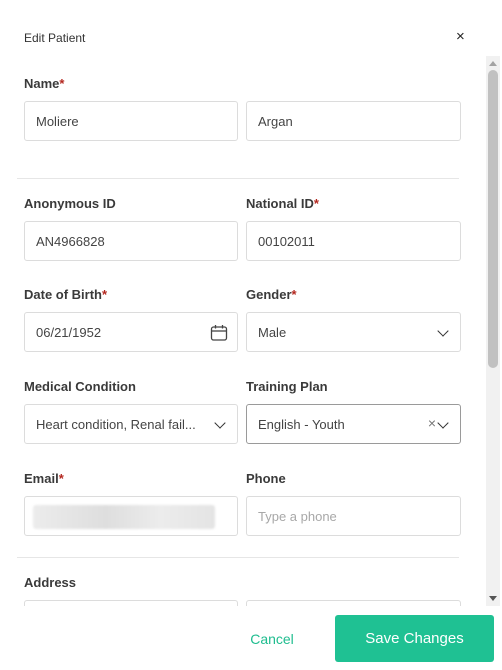 This screenshot has width=502, height=670. What do you see at coordinates (414, 638) in the screenshot?
I see `save-changes-button: Save Changes` at bounding box center [414, 638].